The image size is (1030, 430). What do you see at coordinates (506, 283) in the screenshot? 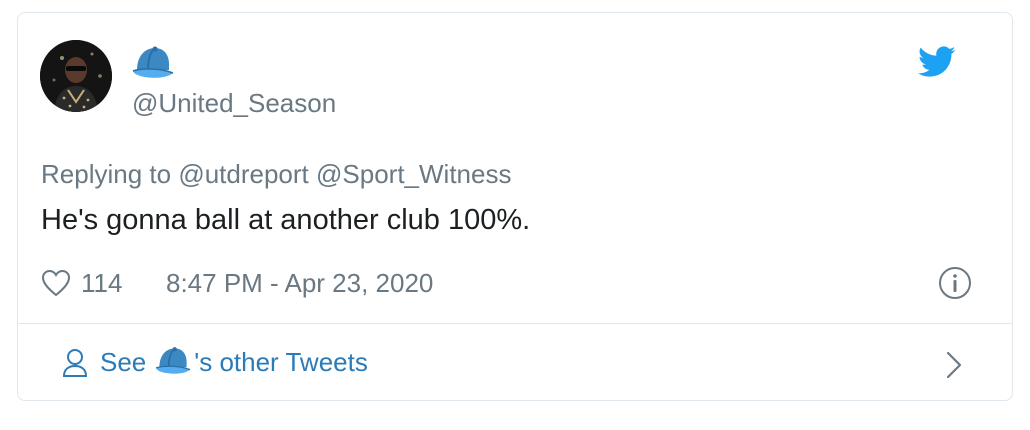
I see `tweet-meta: 114 8:47 PM - Apr 23, 2020` at bounding box center [506, 283].